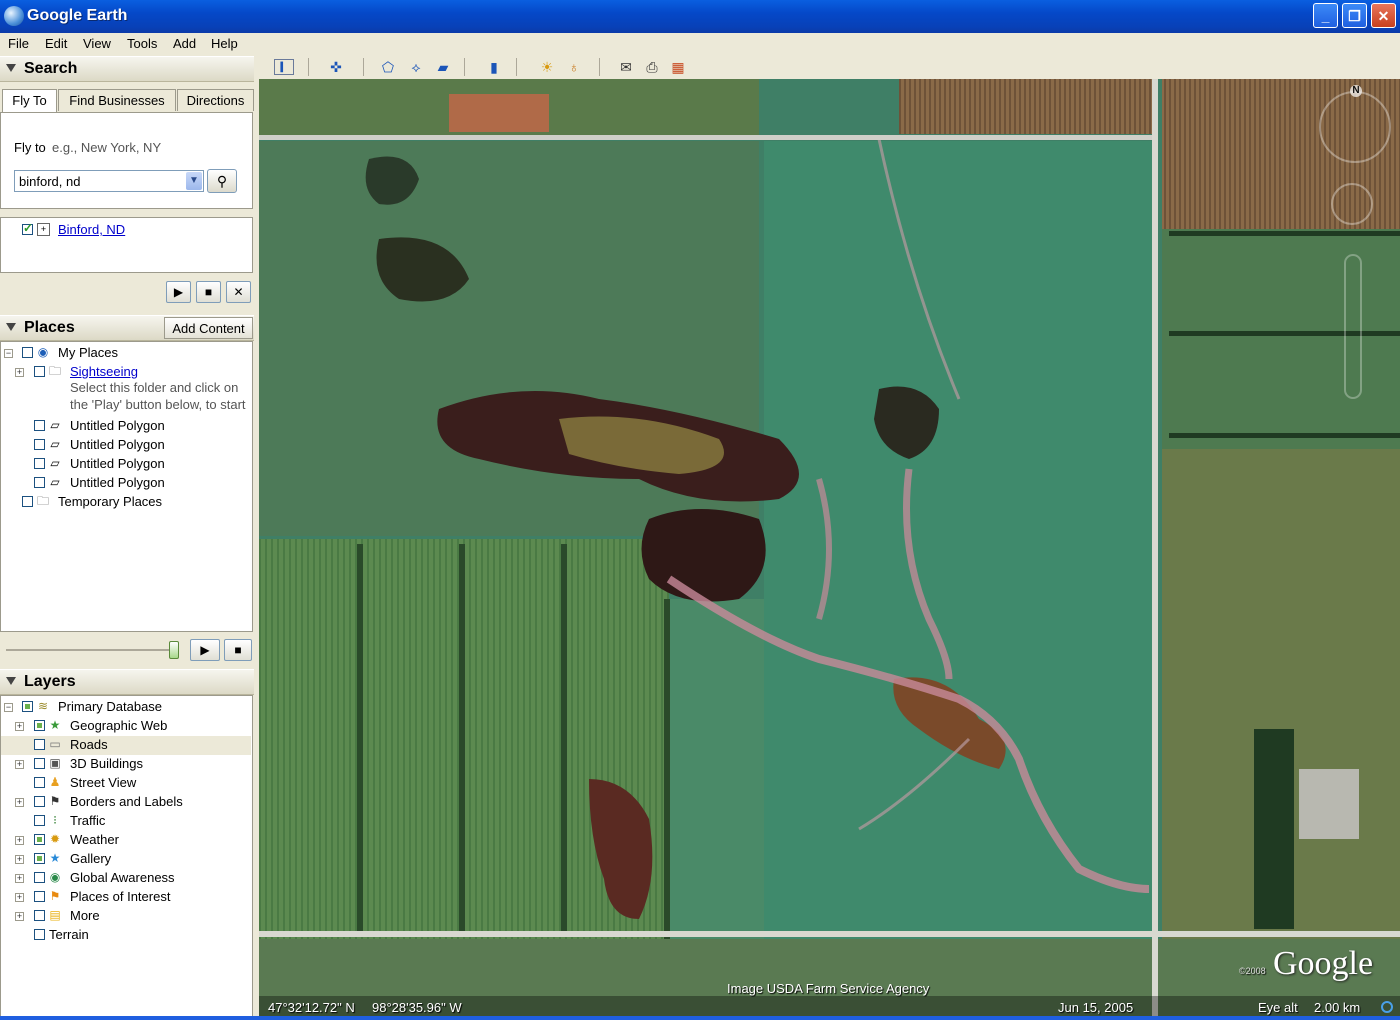 The height and width of the screenshot is (1020, 1400). What do you see at coordinates (208, 328) in the screenshot?
I see `add-content-button: Add Content` at bounding box center [208, 328].